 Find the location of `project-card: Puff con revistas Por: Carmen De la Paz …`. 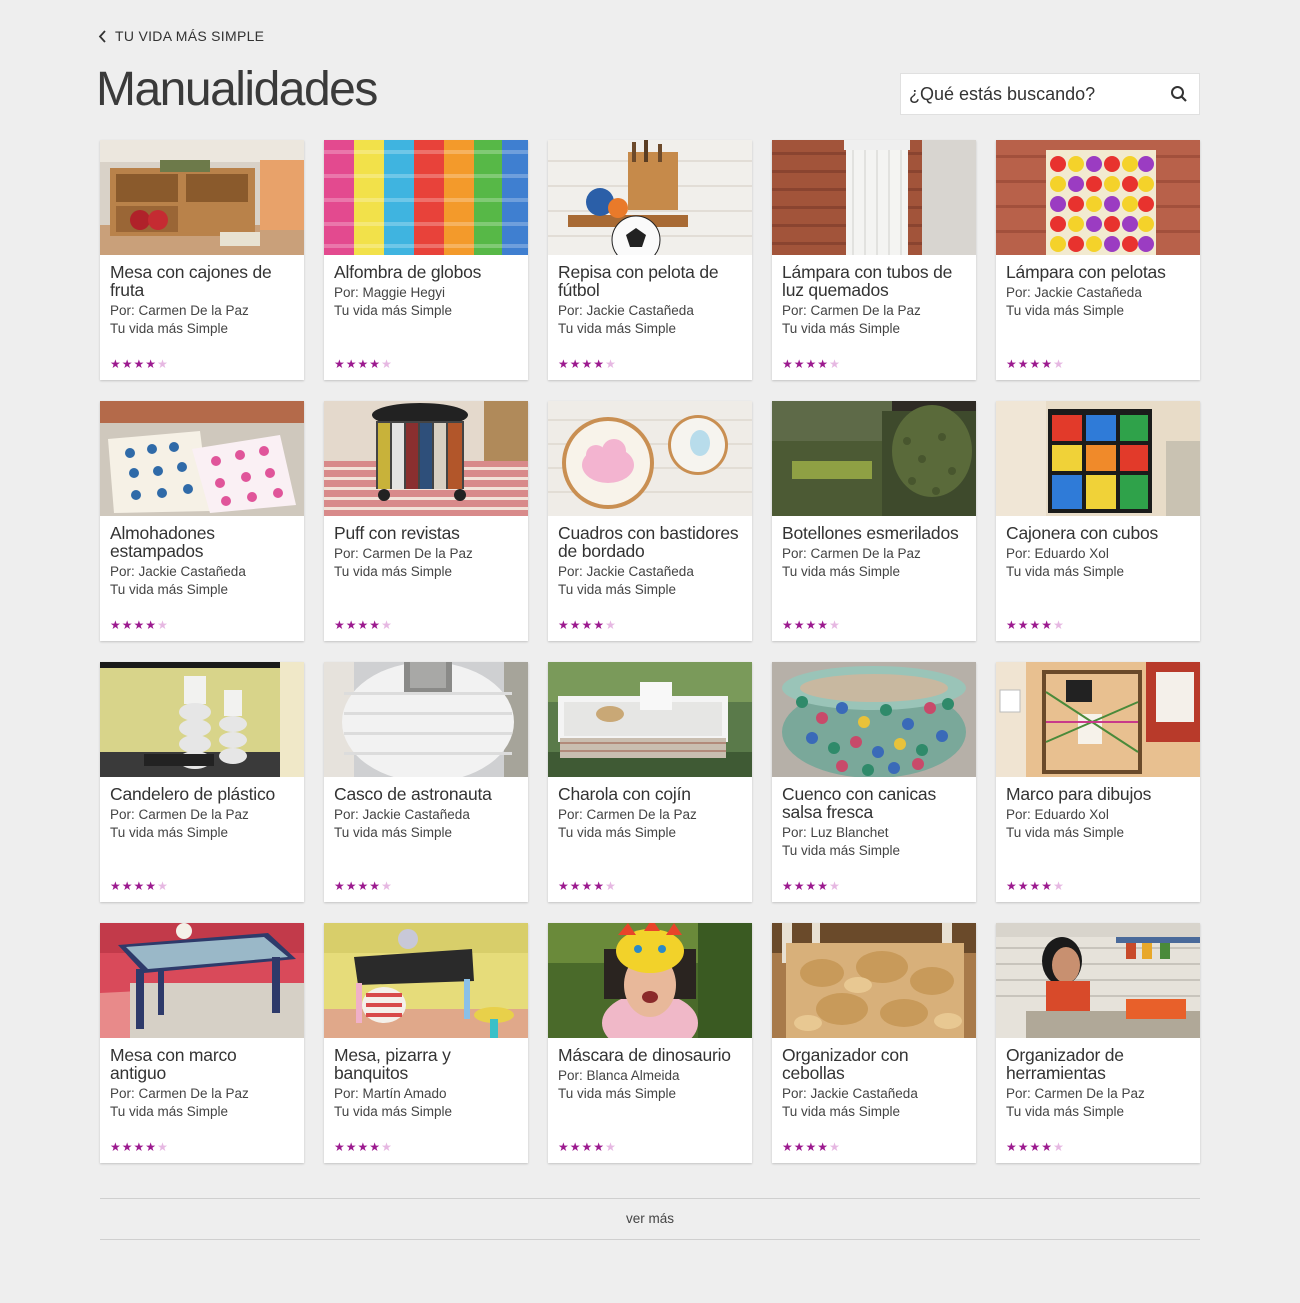

project-card: Puff con revistas Por: Carmen De la Paz … is located at coordinates (426, 521).